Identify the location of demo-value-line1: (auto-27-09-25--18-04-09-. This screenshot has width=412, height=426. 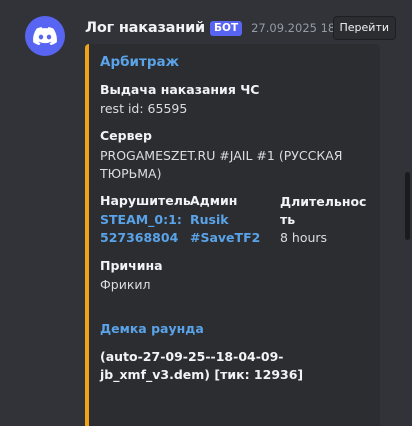
(192, 356).